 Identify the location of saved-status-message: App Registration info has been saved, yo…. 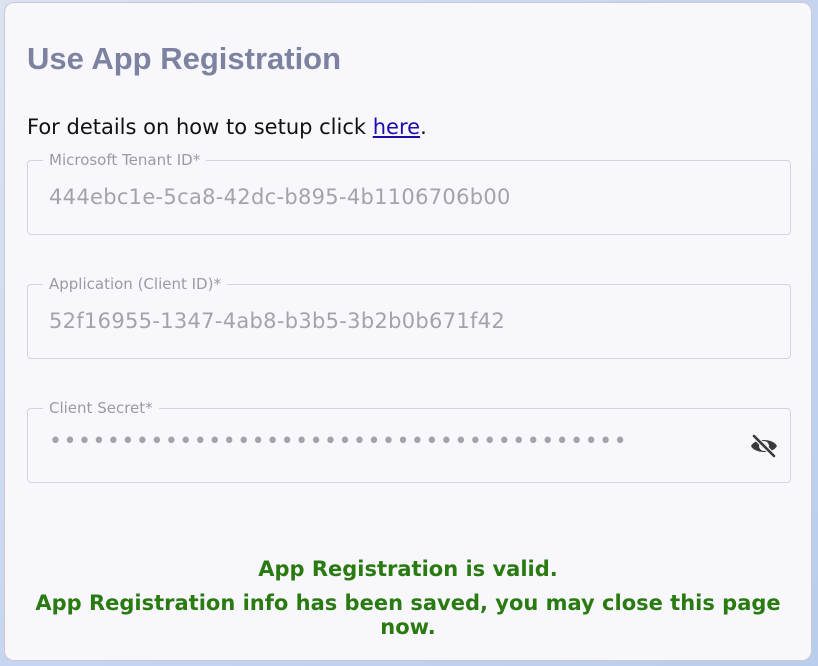
(408, 615).